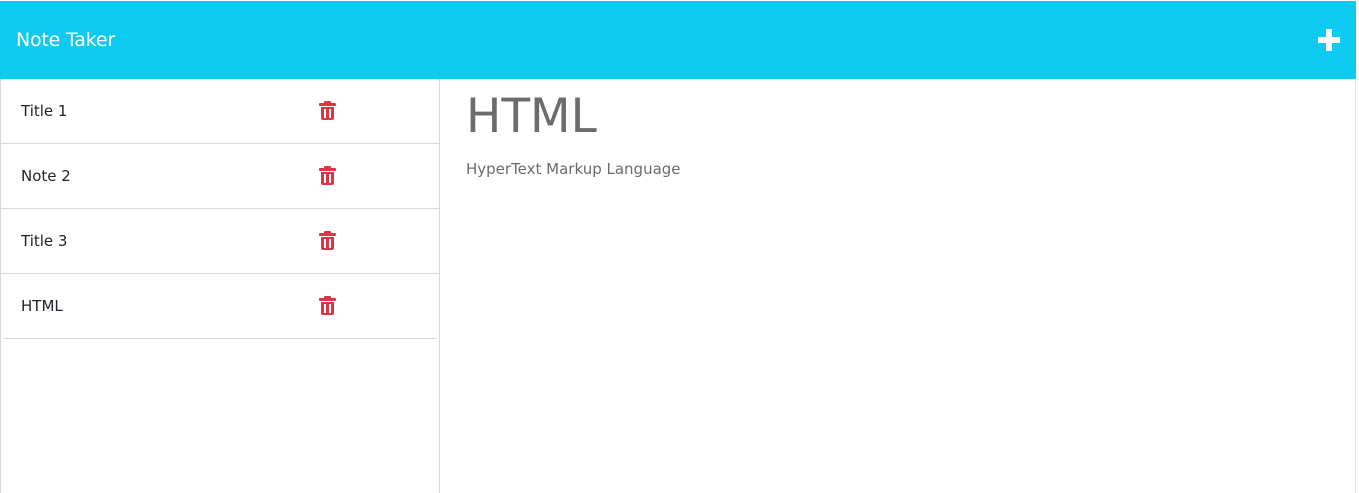  What do you see at coordinates (42, 306) in the screenshot?
I see `note-item-title: HTML` at bounding box center [42, 306].